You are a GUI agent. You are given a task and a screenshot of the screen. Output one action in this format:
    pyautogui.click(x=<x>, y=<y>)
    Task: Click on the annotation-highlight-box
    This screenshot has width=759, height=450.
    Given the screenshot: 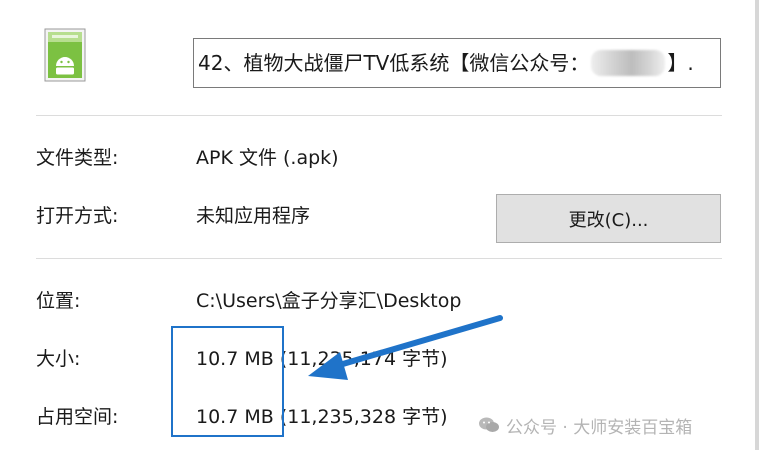 What is the action you would take?
    pyautogui.click(x=227, y=381)
    